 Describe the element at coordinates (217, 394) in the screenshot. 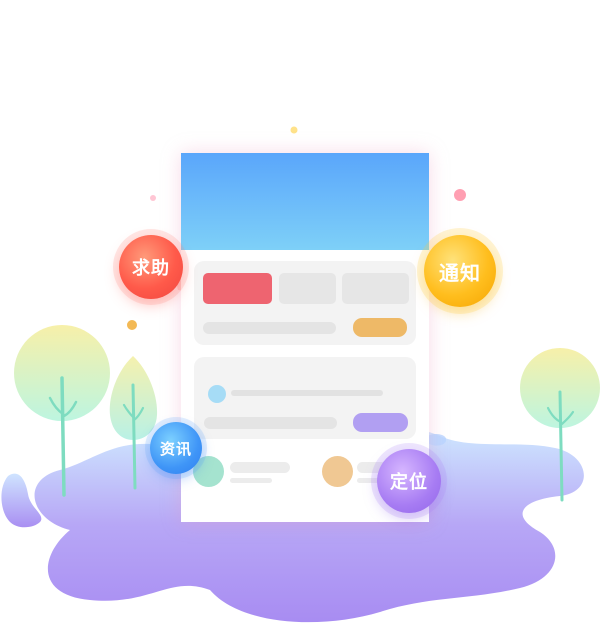

I see `placeholder-dot` at that location.